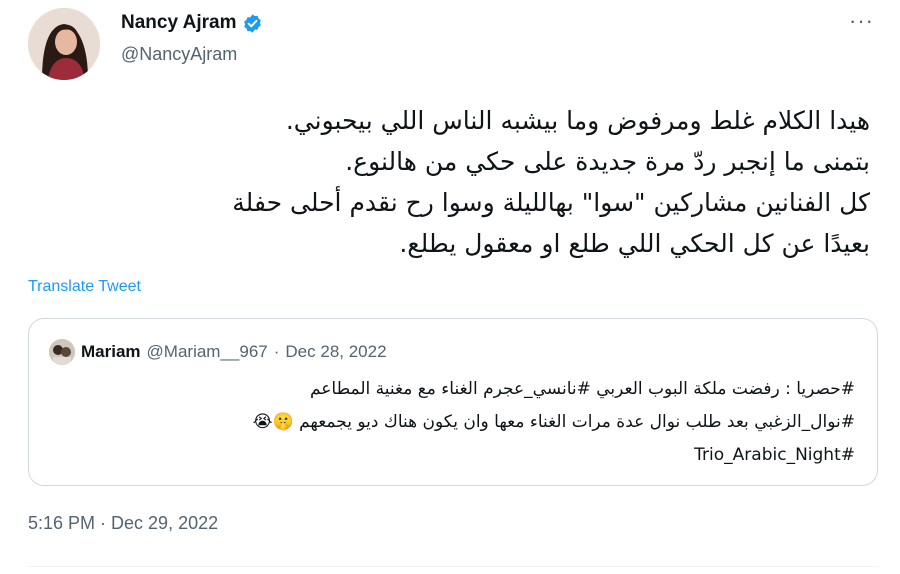 Image resolution: width=900 pixels, height=574 pixels. I want to click on quoted-author-avatar, so click(62, 352).